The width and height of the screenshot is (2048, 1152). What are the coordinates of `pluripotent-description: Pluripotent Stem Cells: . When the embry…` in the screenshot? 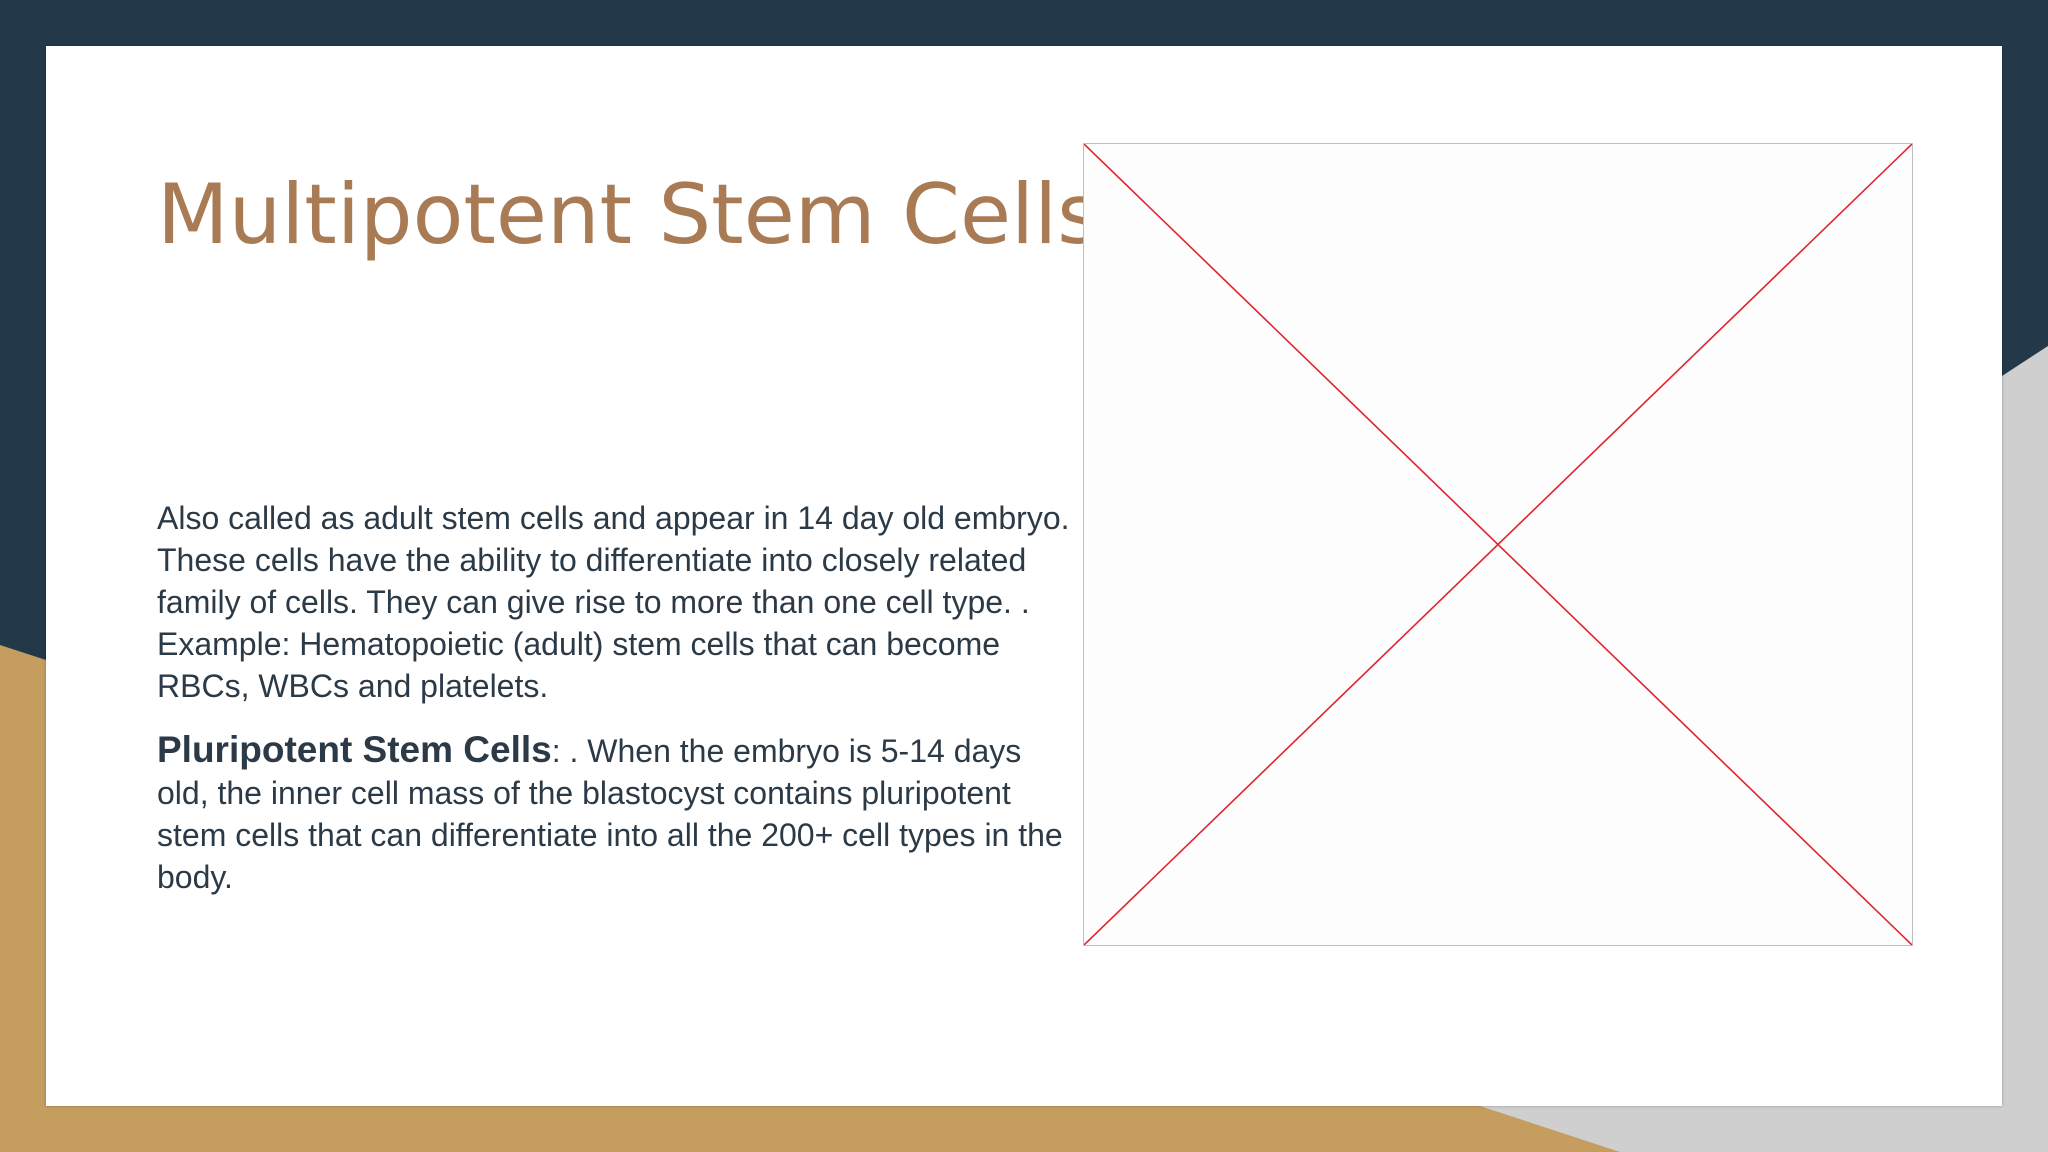 It's located at (617, 813).